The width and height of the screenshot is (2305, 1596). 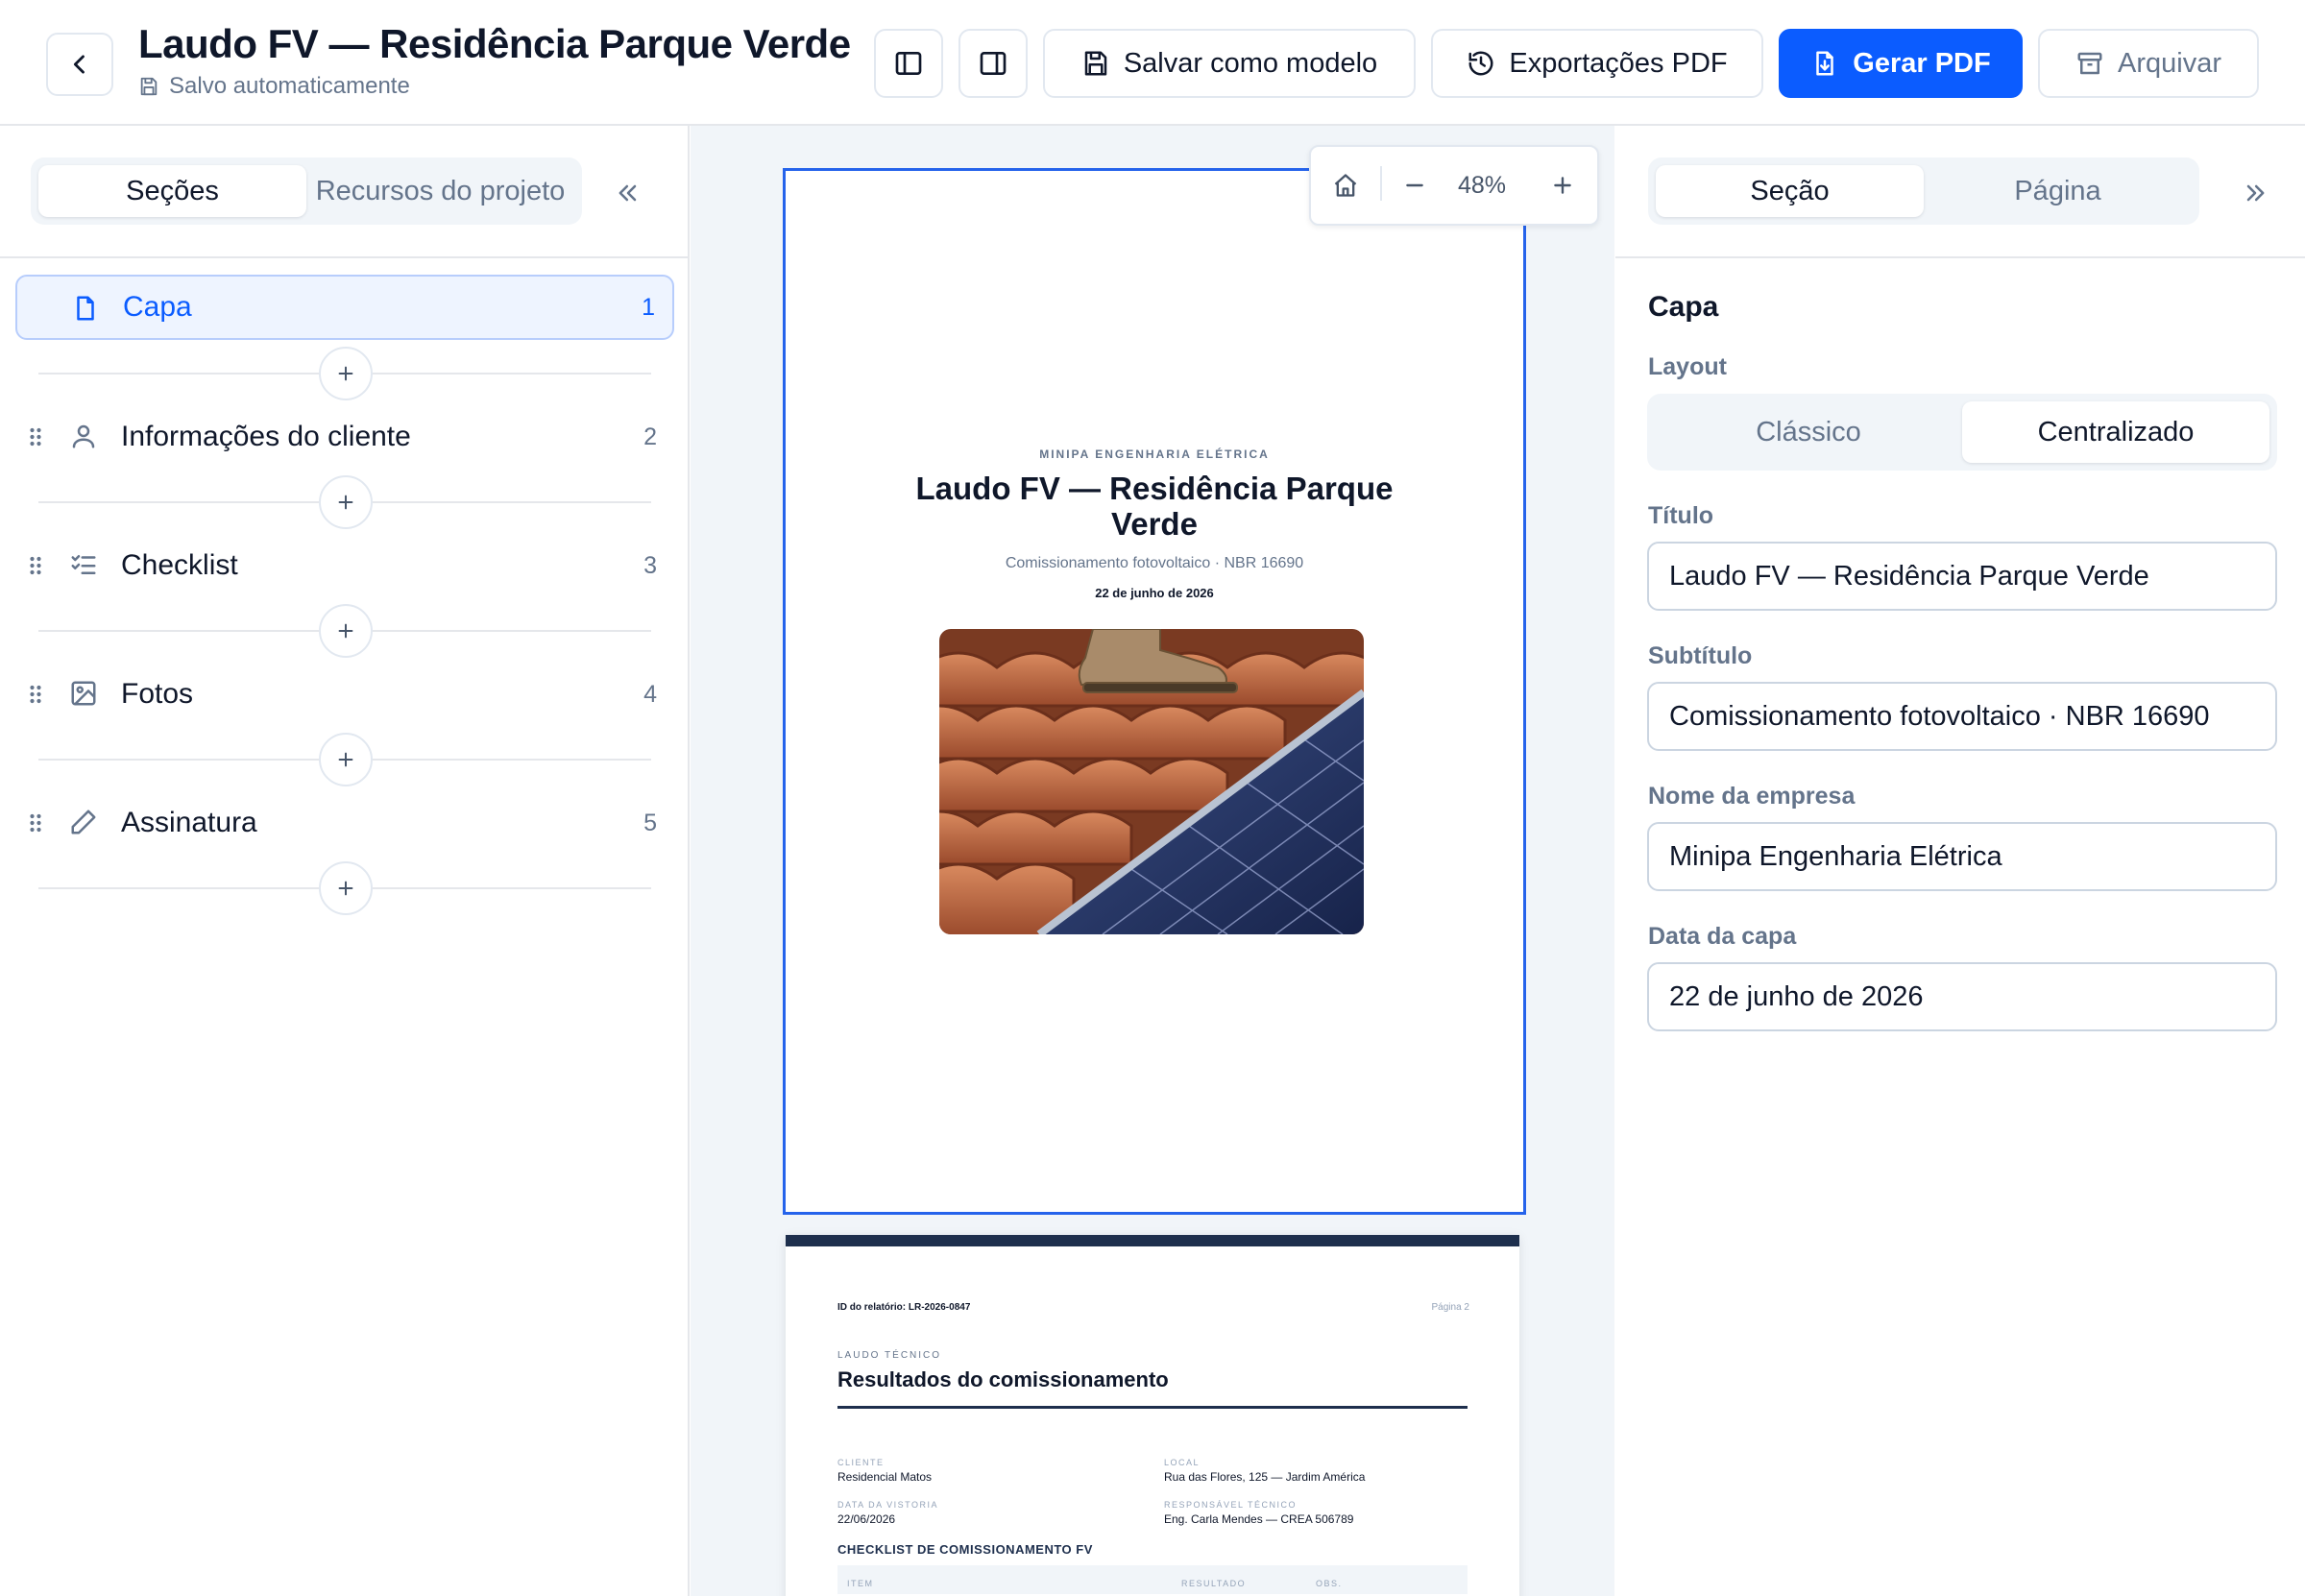 What do you see at coordinates (289, 86) in the screenshot?
I see `autosave-label: Salvo automaticamente` at bounding box center [289, 86].